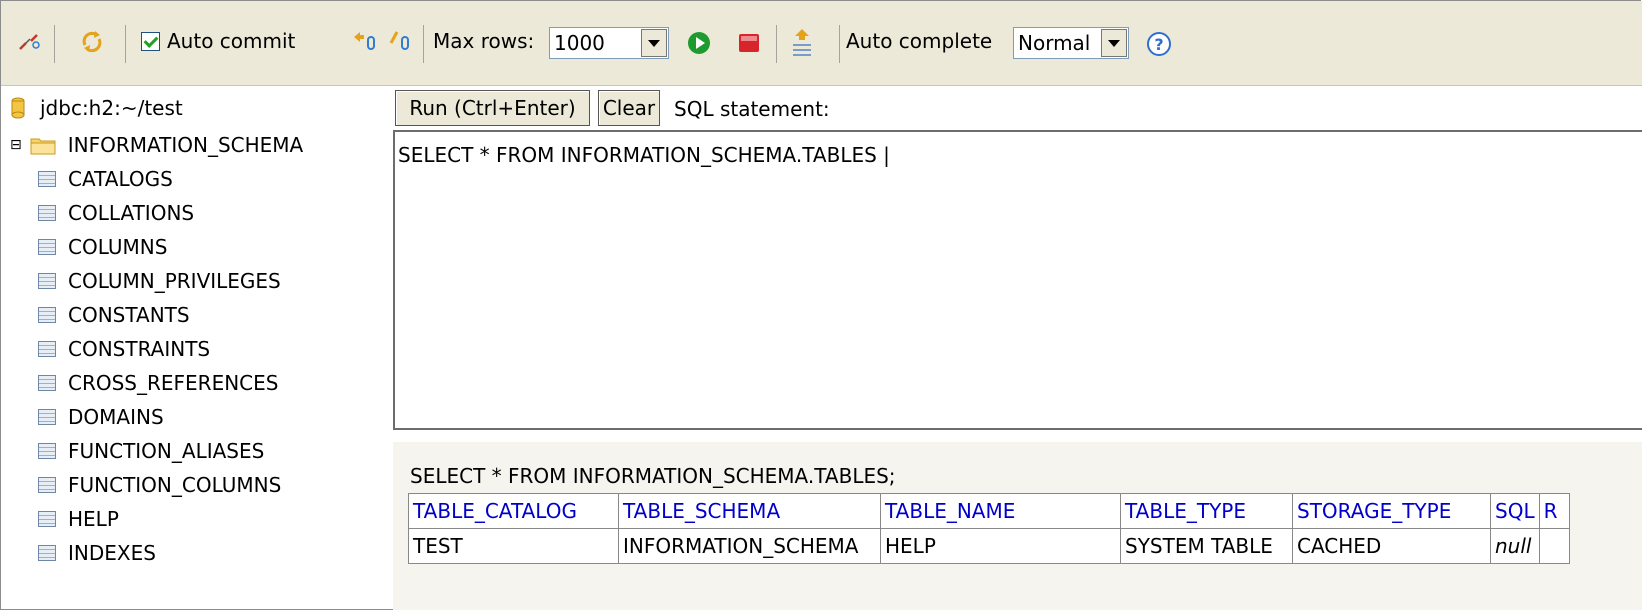  I want to click on results-title: SELECT * FROM INFORMATION_SCHEMA.TABLES;, so click(653, 476).